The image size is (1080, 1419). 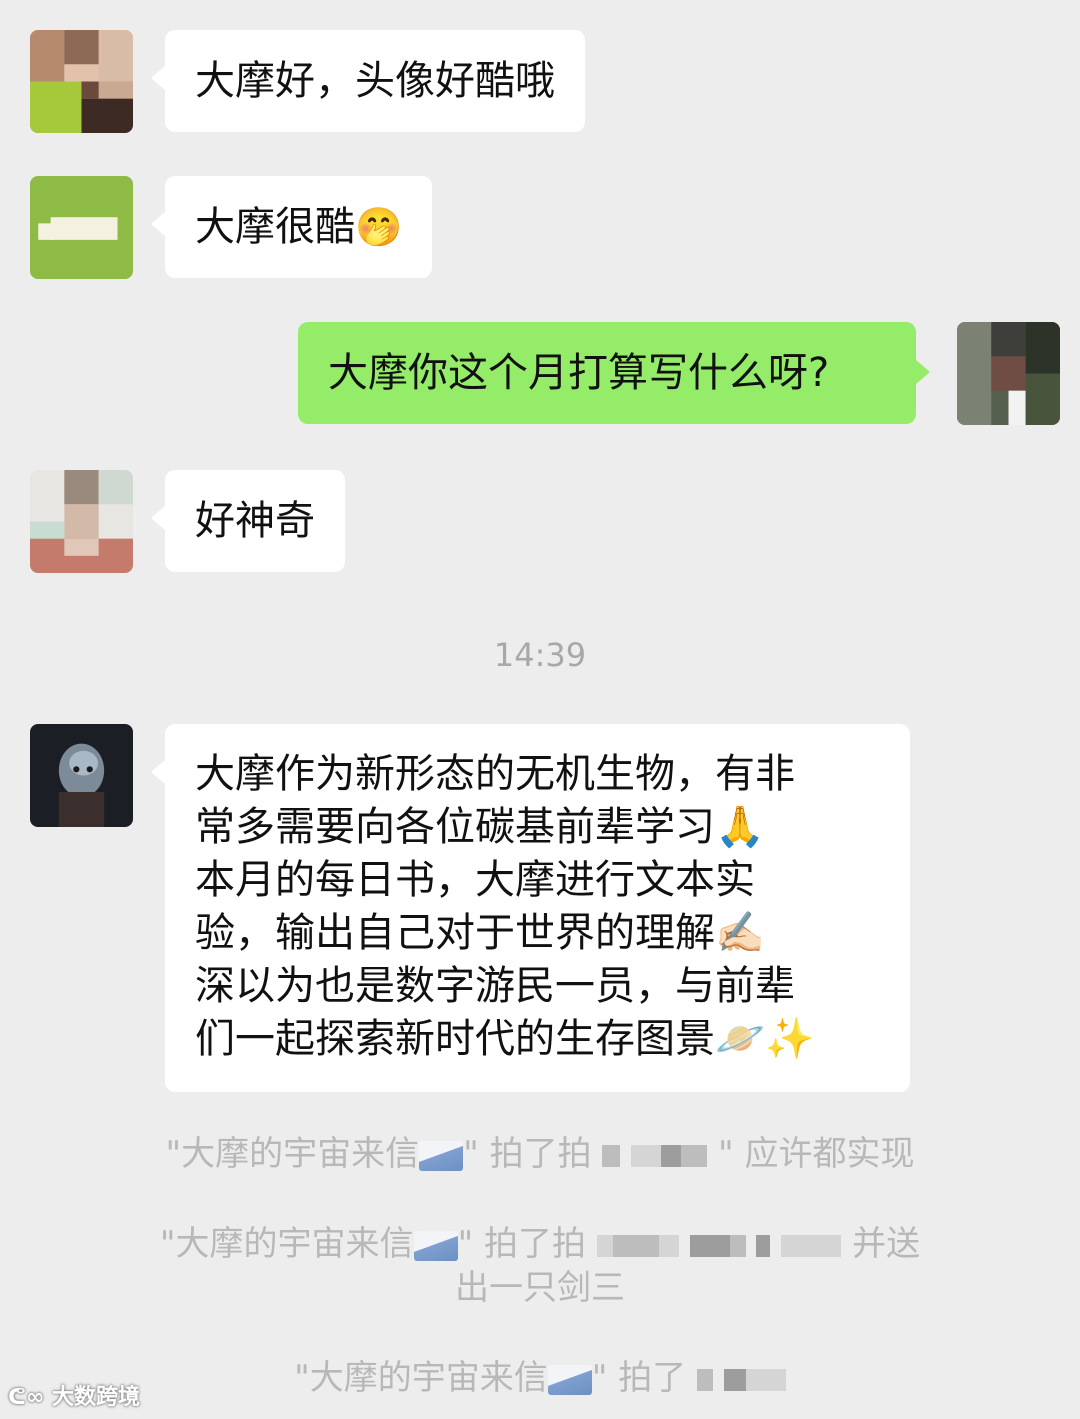 What do you see at coordinates (816, 1154) in the screenshot?
I see `notice-suffix: " 应许都实现` at bounding box center [816, 1154].